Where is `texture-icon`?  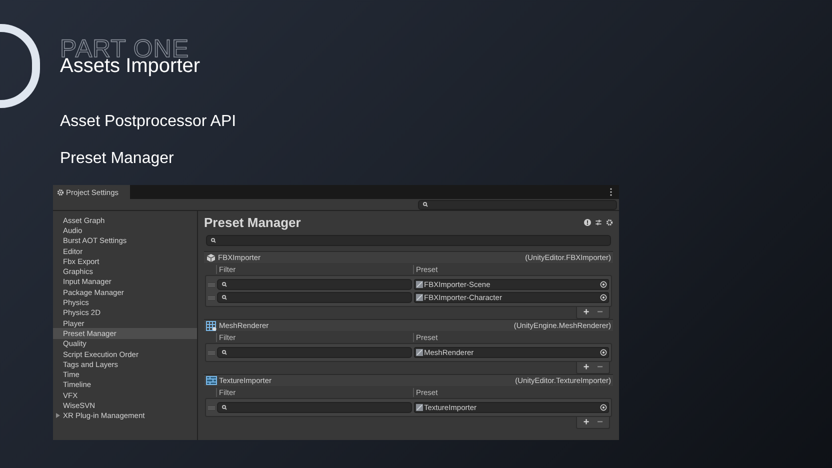 texture-icon is located at coordinates (211, 380).